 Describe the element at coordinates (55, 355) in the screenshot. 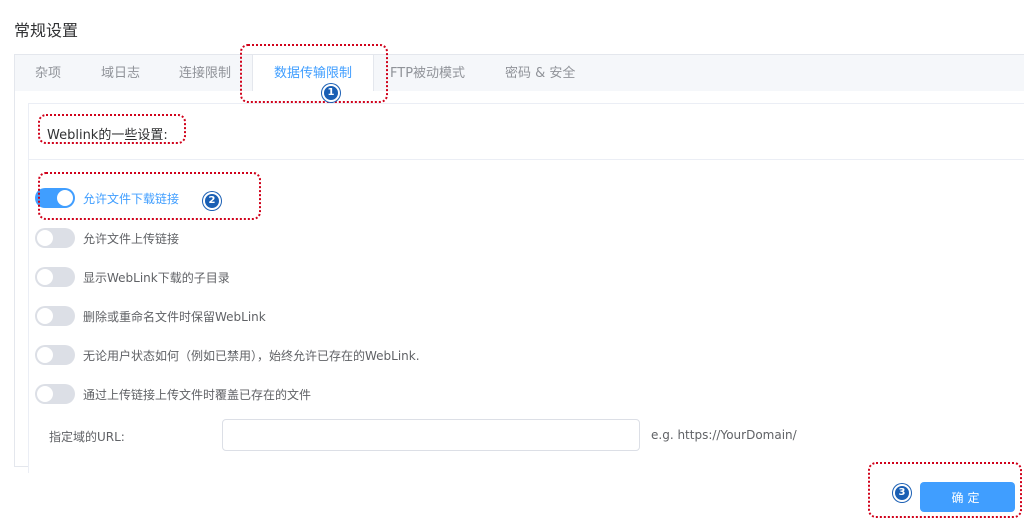

I see `always-allow-weblink-toggle` at that location.